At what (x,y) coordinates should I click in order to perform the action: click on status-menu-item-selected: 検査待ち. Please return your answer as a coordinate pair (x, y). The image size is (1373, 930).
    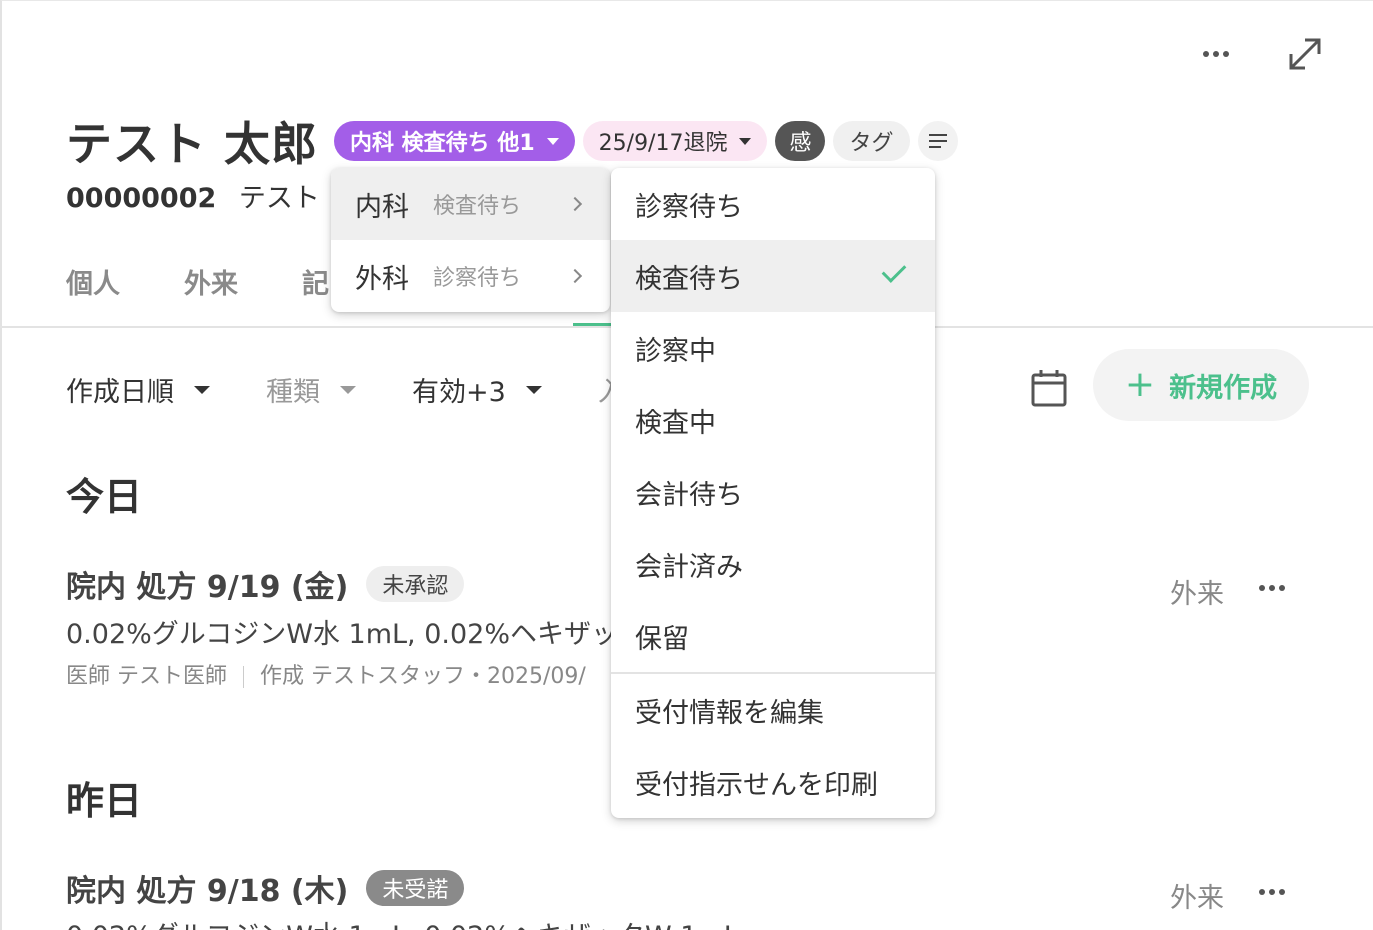
    Looking at the image, I should click on (773, 276).